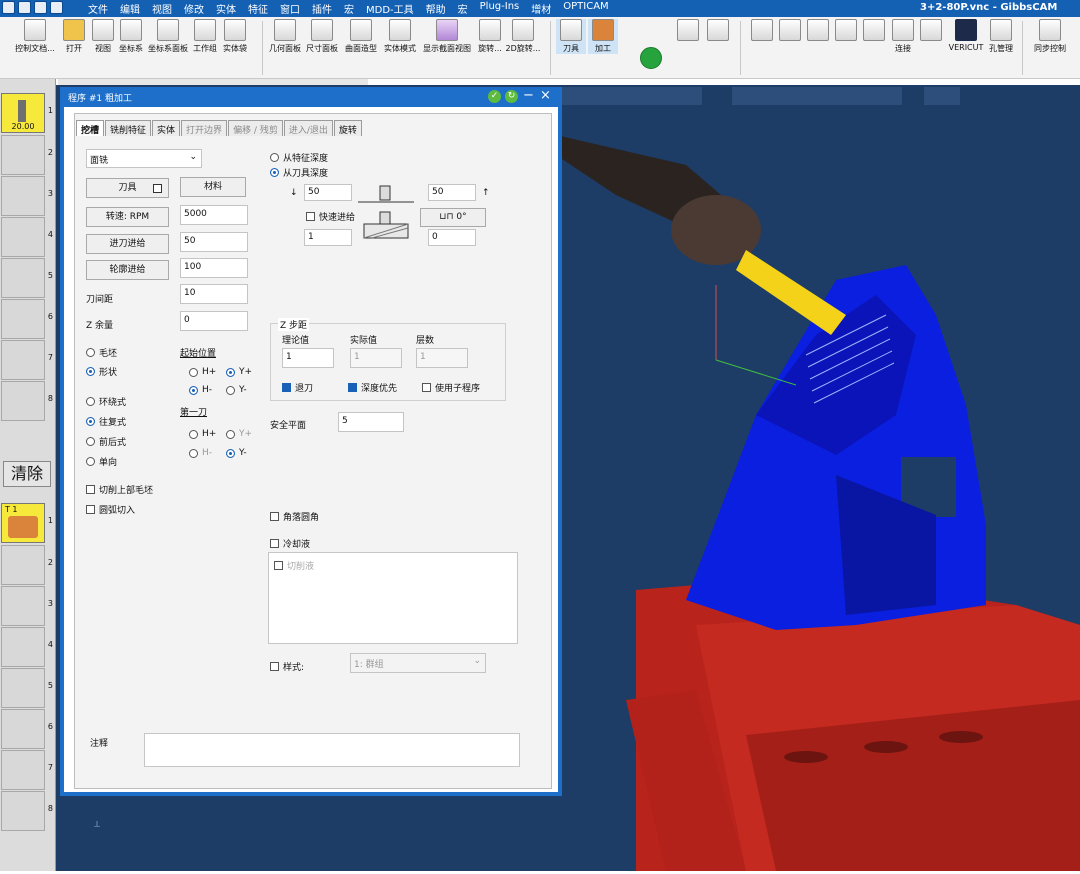 This screenshot has height=874, width=1080. What do you see at coordinates (27, 278) in the screenshot?
I see `tool-slot: 5` at bounding box center [27, 278].